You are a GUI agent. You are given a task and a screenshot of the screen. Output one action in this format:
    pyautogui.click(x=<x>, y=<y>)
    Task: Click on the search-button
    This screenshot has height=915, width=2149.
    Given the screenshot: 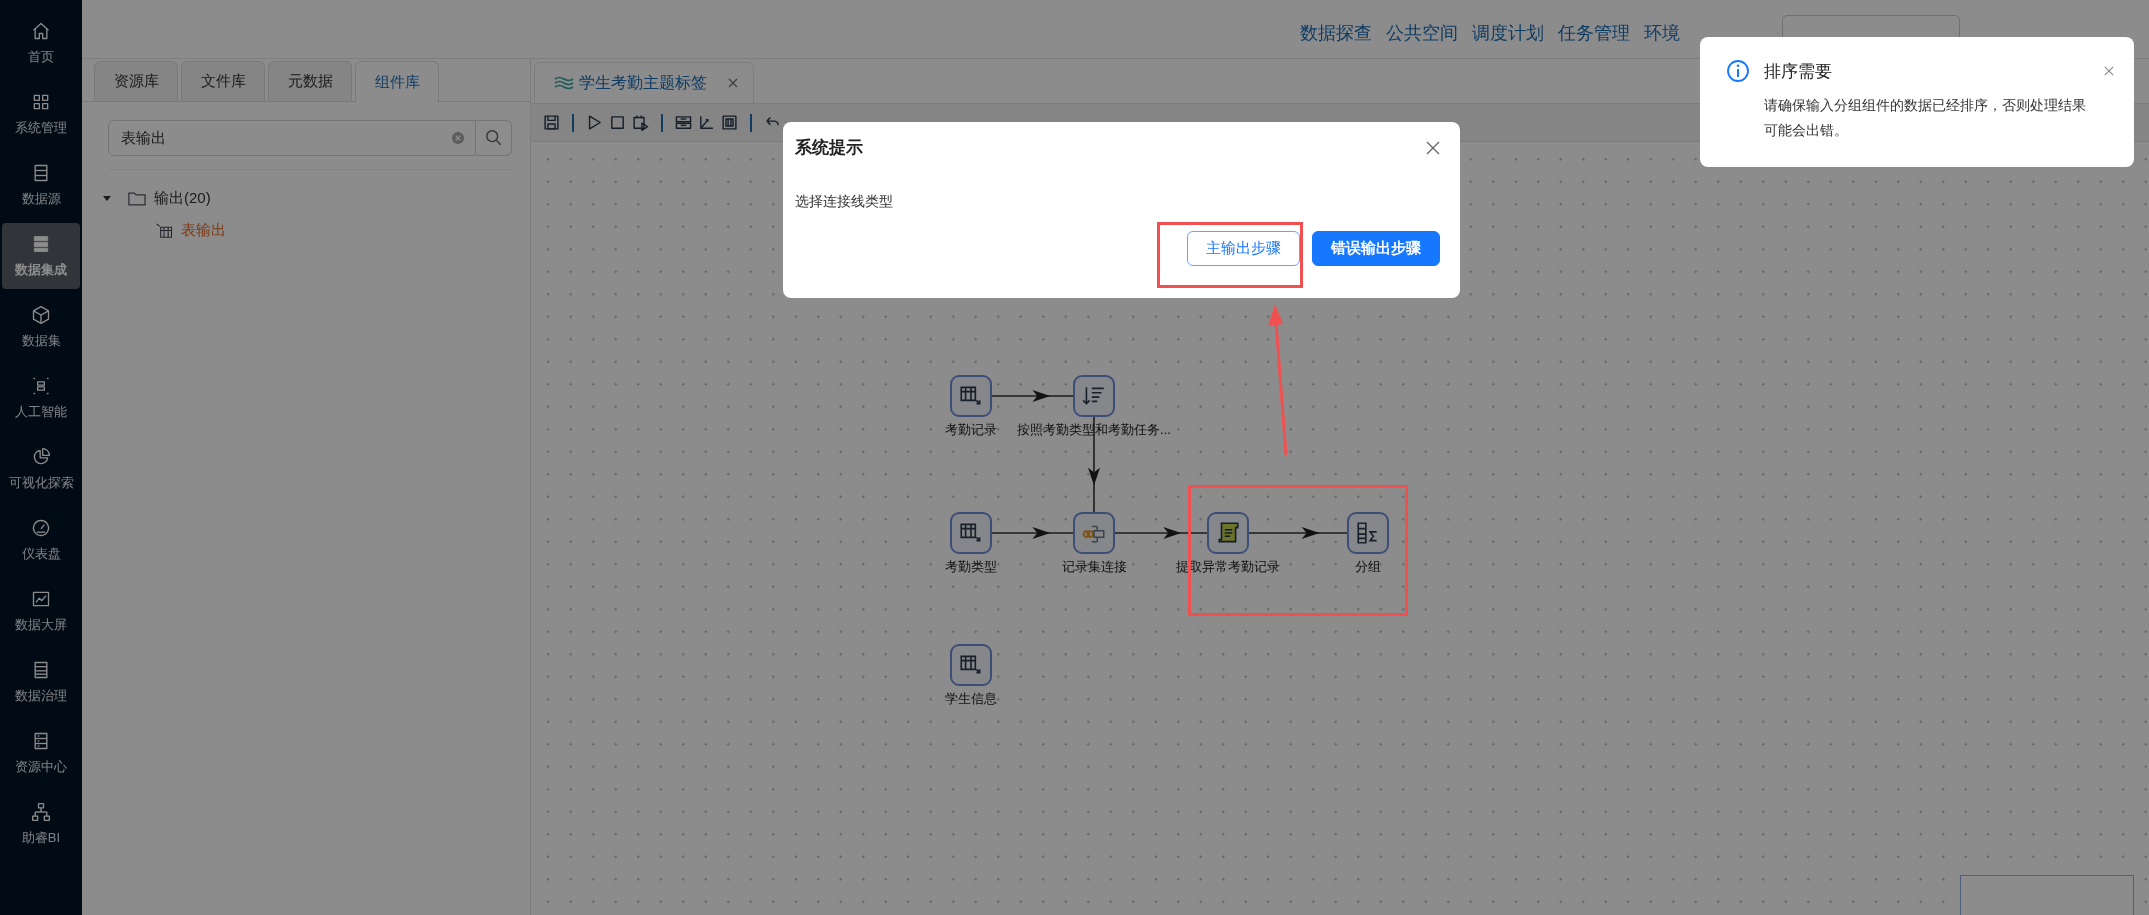 What is the action you would take?
    pyautogui.click(x=494, y=138)
    